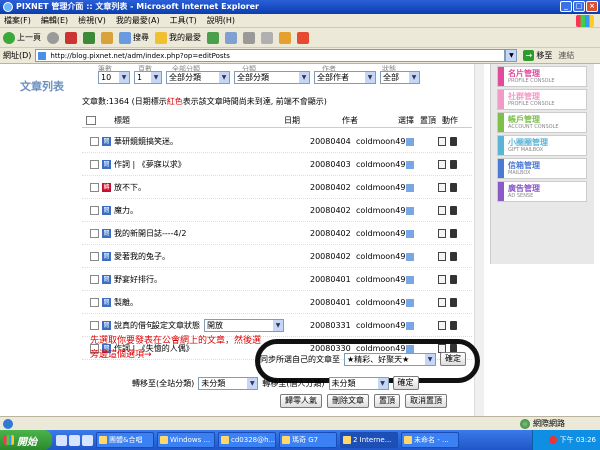  Describe the element at coordinates (579, 6) in the screenshot. I see `maximize-button: □` at that location.